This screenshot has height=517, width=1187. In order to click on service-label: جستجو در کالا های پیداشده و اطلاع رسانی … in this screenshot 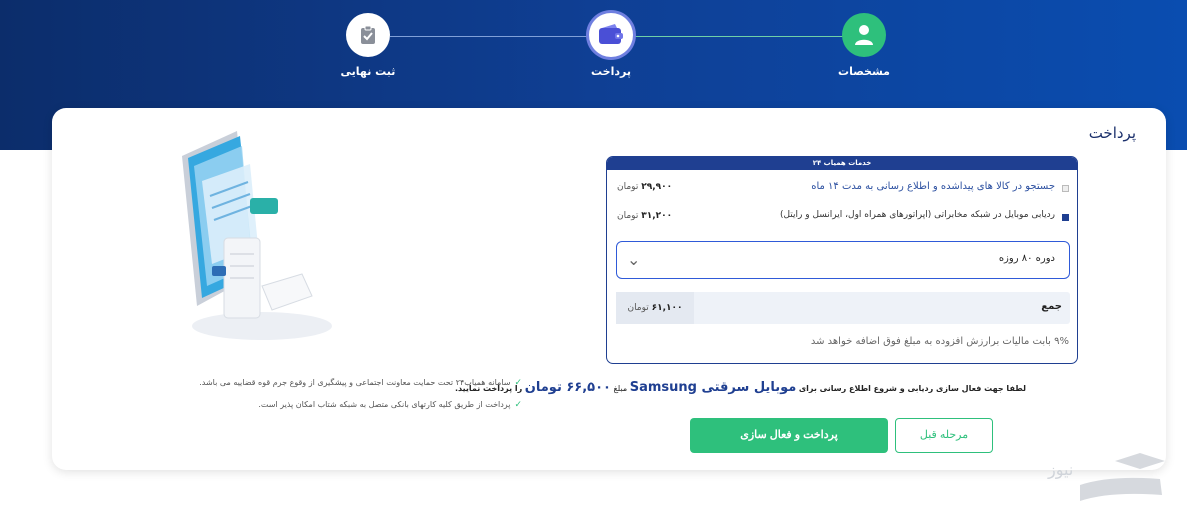, I will do `click(933, 186)`.